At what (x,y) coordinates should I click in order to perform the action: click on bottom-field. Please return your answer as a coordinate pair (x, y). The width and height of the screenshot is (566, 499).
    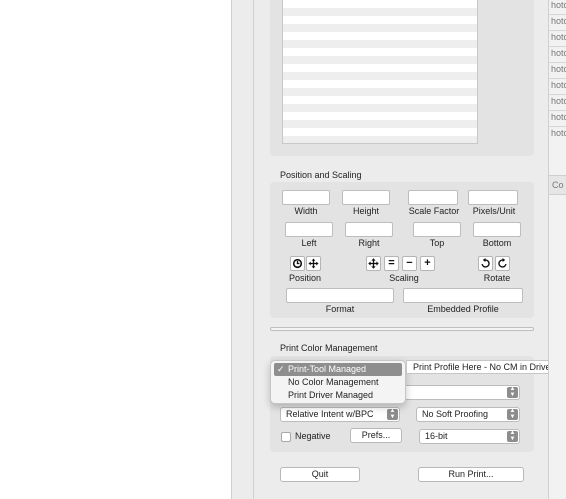
    Looking at the image, I should click on (497, 229).